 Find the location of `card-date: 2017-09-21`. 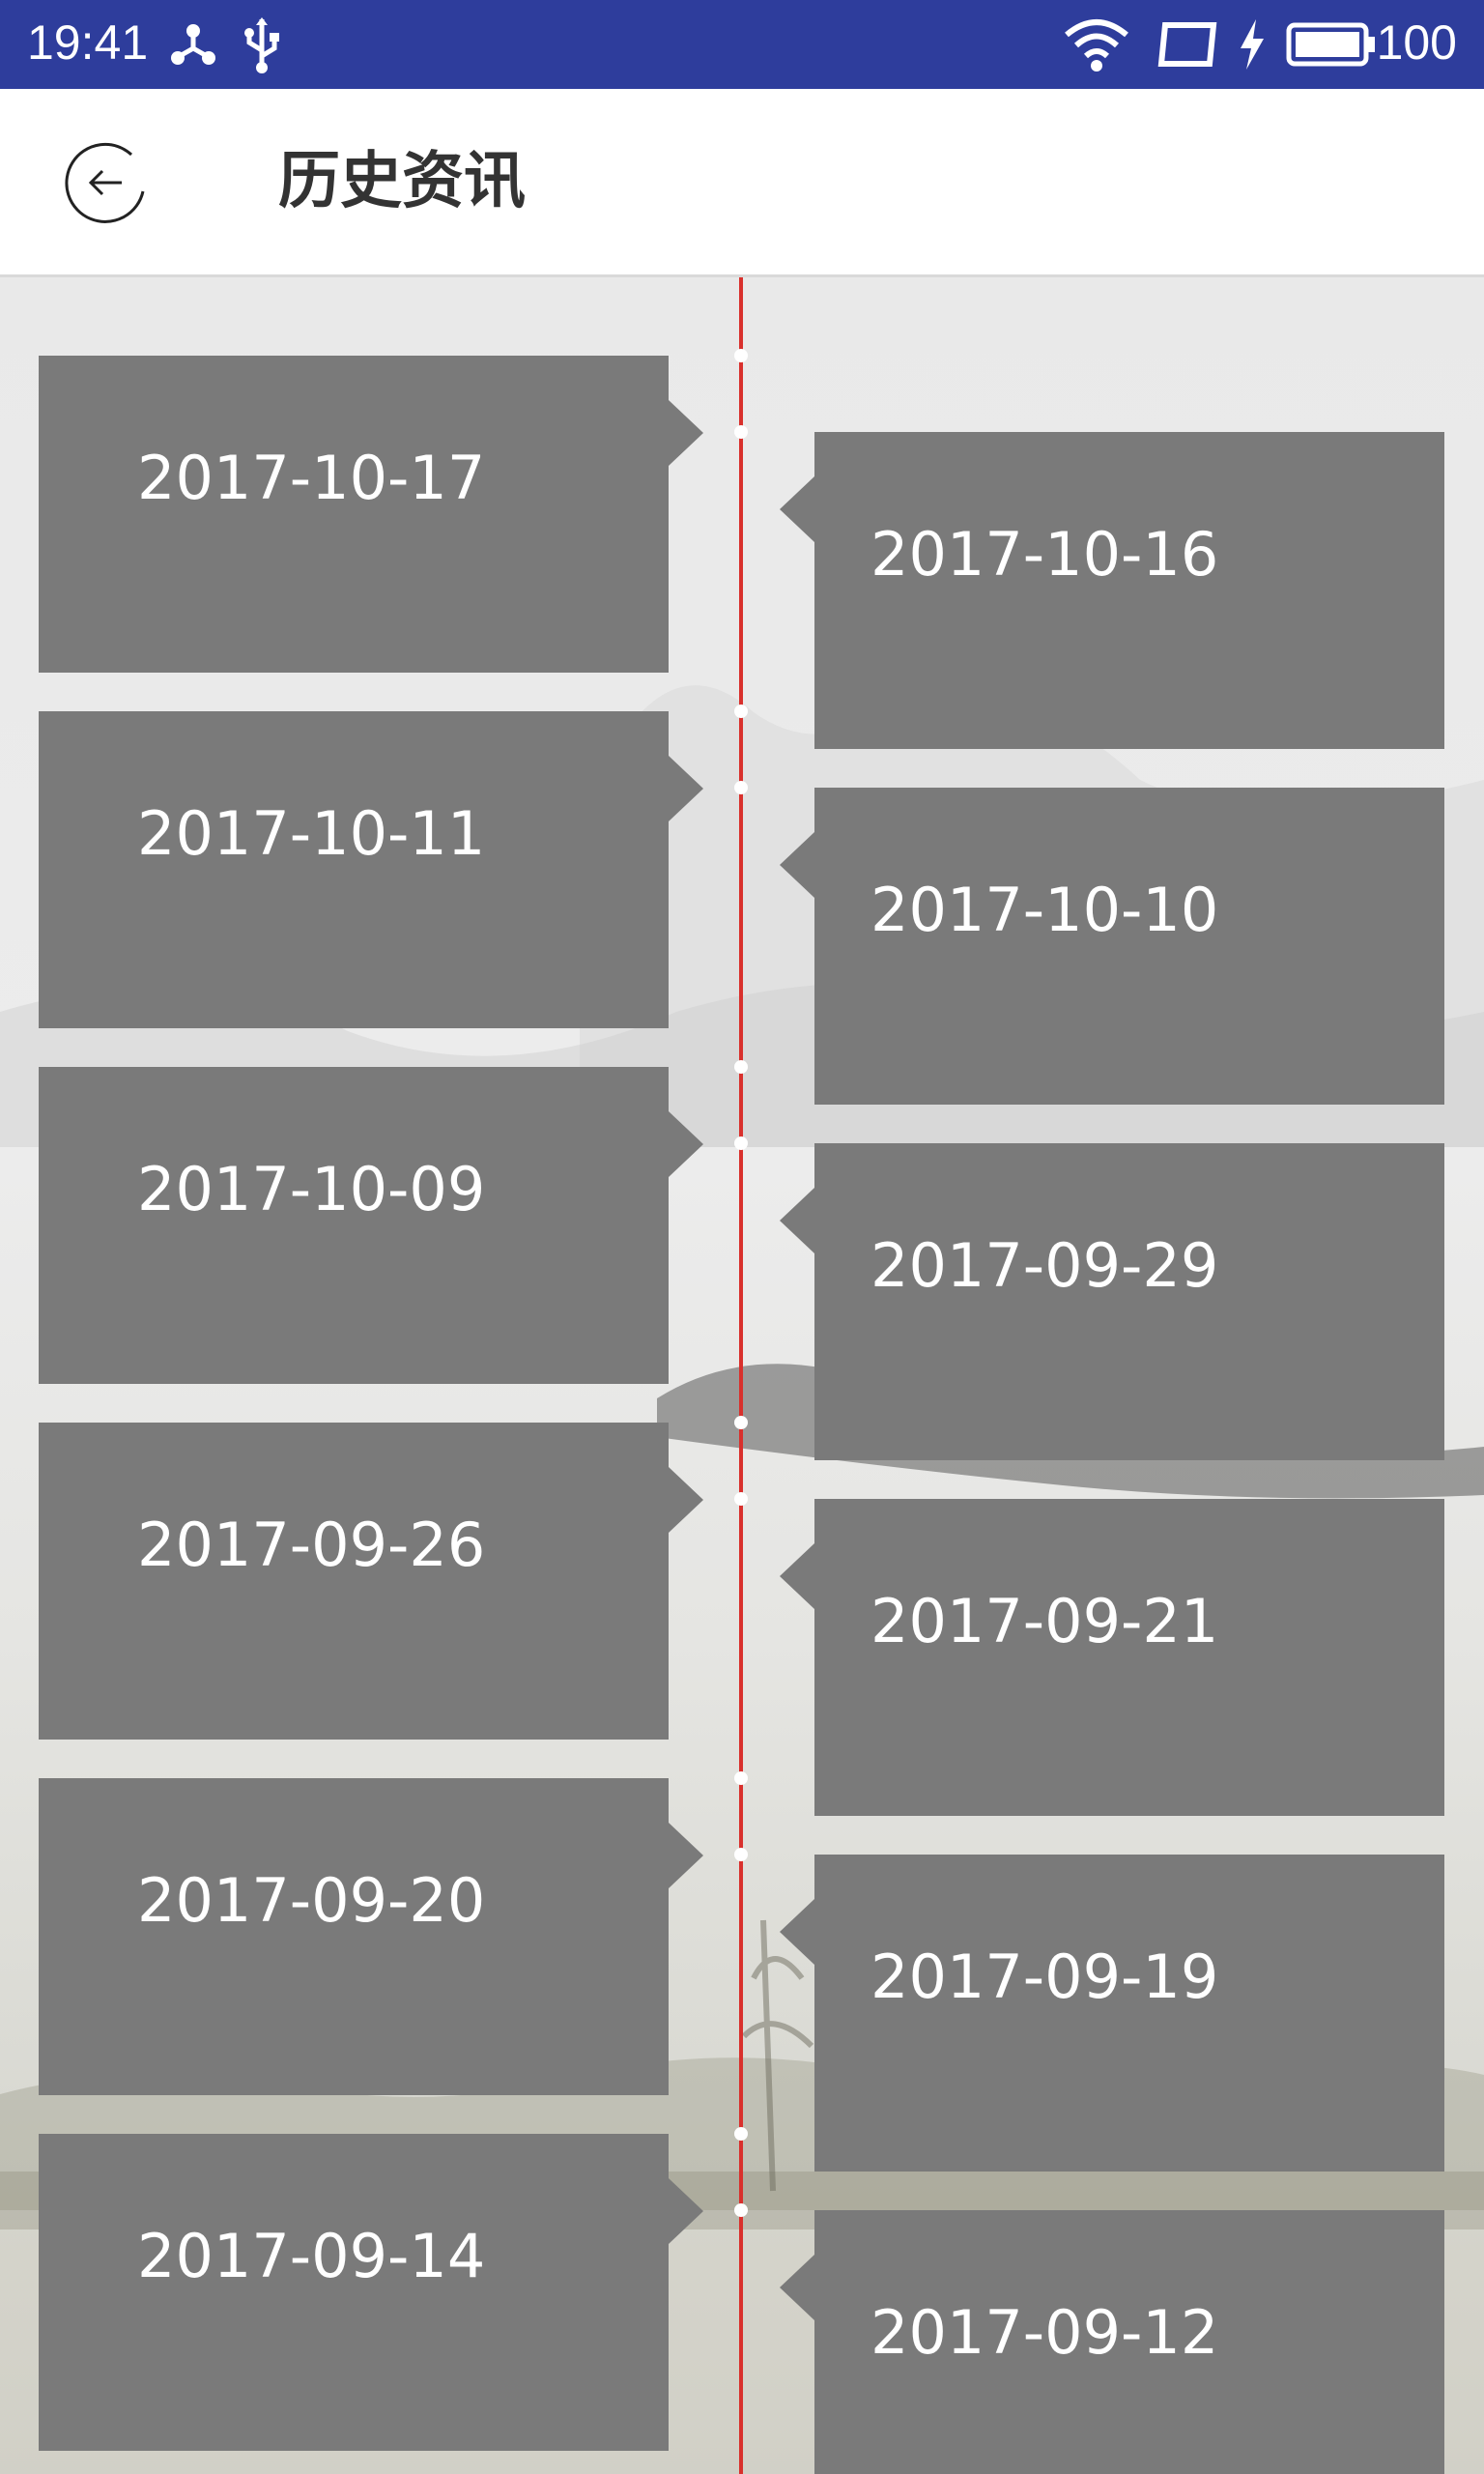

card-date: 2017-09-21 is located at coordinates (1044, 1621).